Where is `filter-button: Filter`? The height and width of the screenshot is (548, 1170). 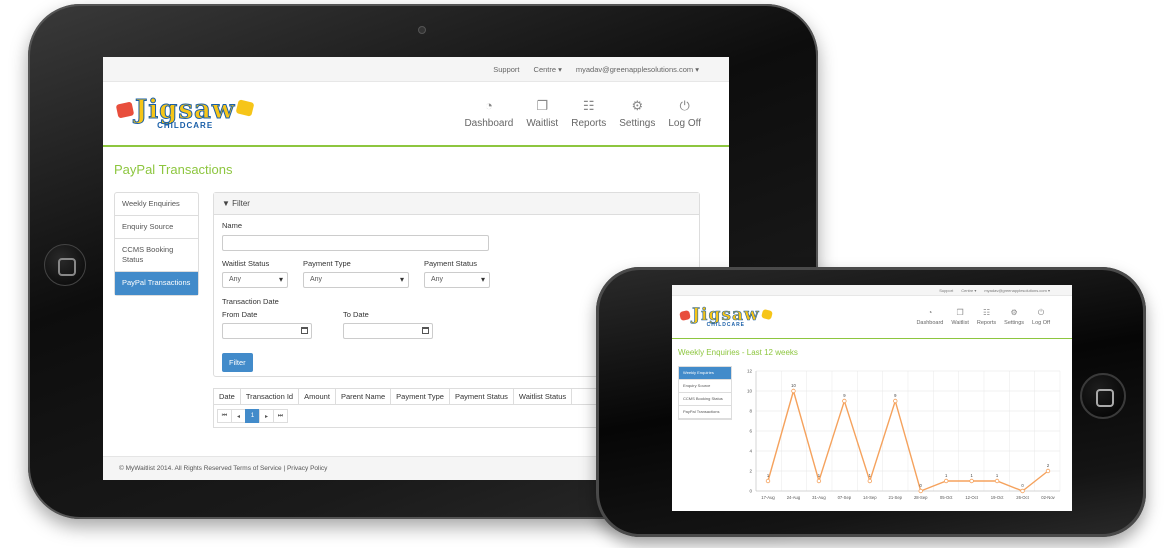
filter-button: Filter is located at coordinates (237, 362).